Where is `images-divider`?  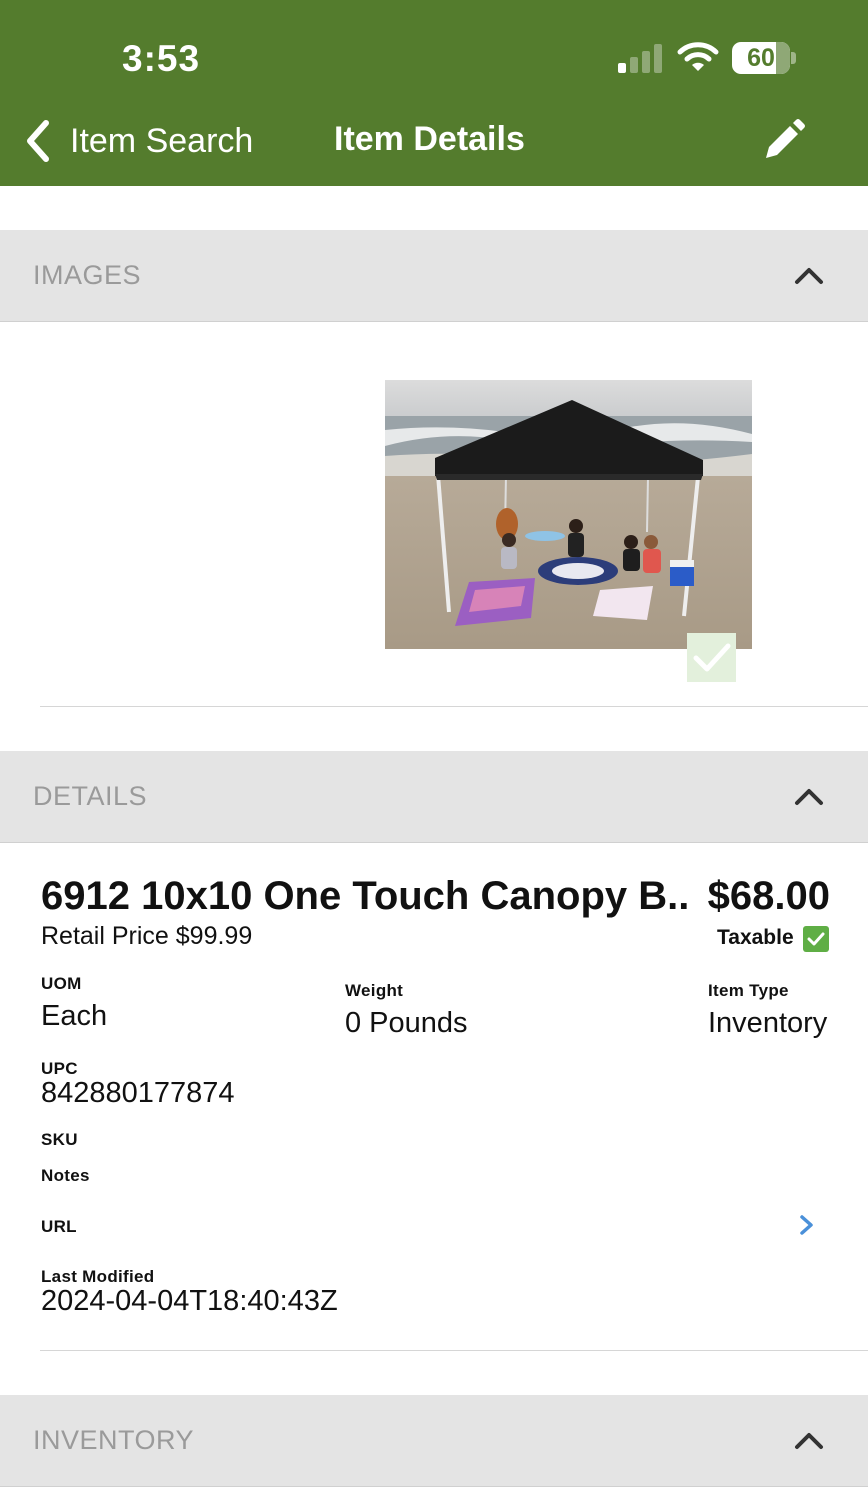 images-divider is located at coordinates (454, 706).